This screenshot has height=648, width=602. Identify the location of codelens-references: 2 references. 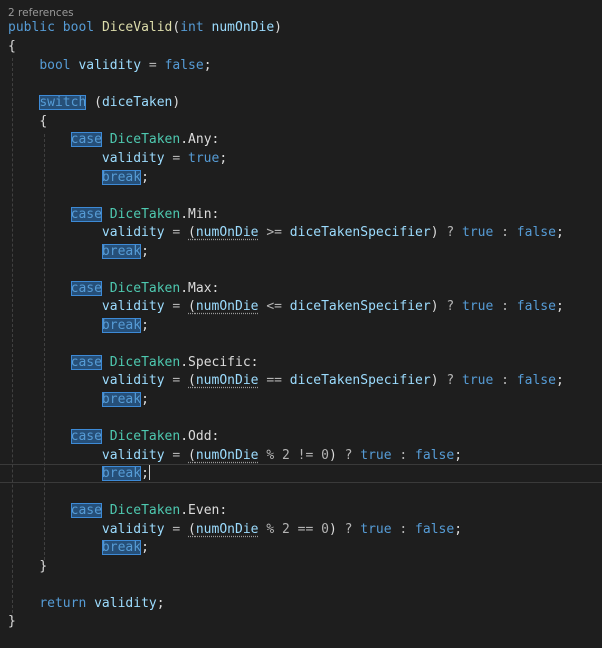
(41, 13).